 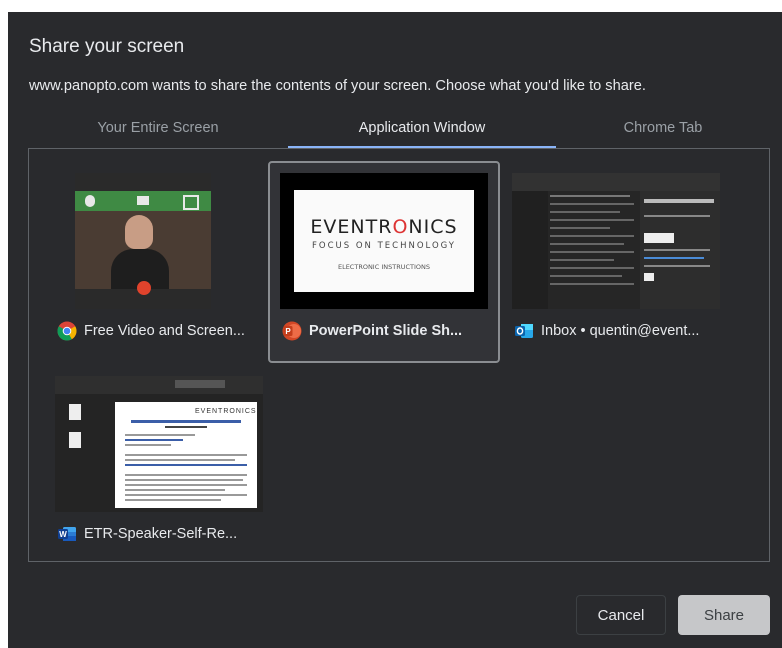 What do you see at coordinates (384, 267) in the screenshot?
I see `slide-line: ELECTRONIC INSTRUCTIONS` at bounding box center [384, 267].